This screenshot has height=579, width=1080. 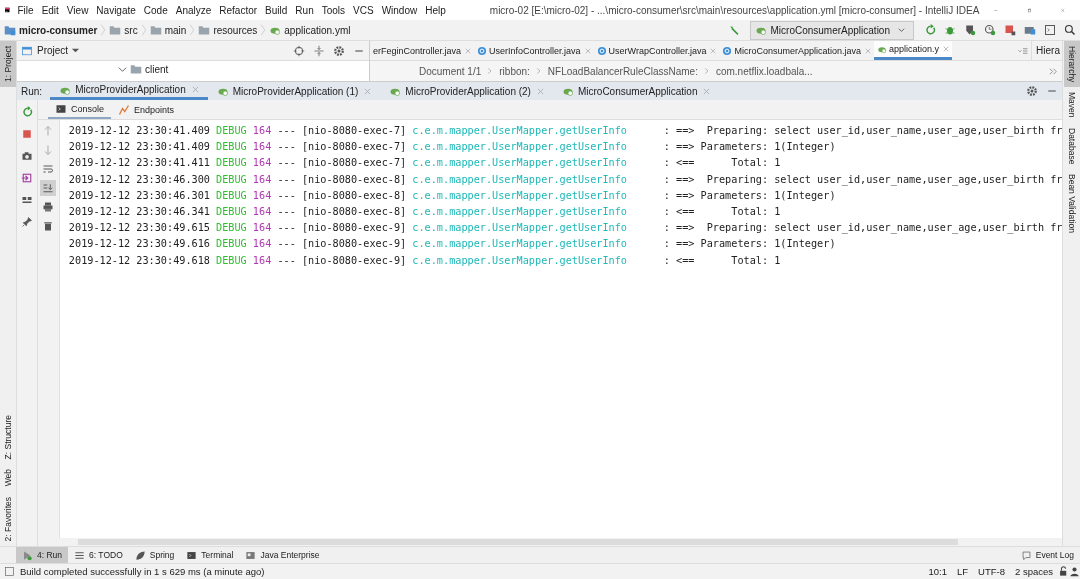 I want to click on menu-item: Tools, so click(x=333, y=10).